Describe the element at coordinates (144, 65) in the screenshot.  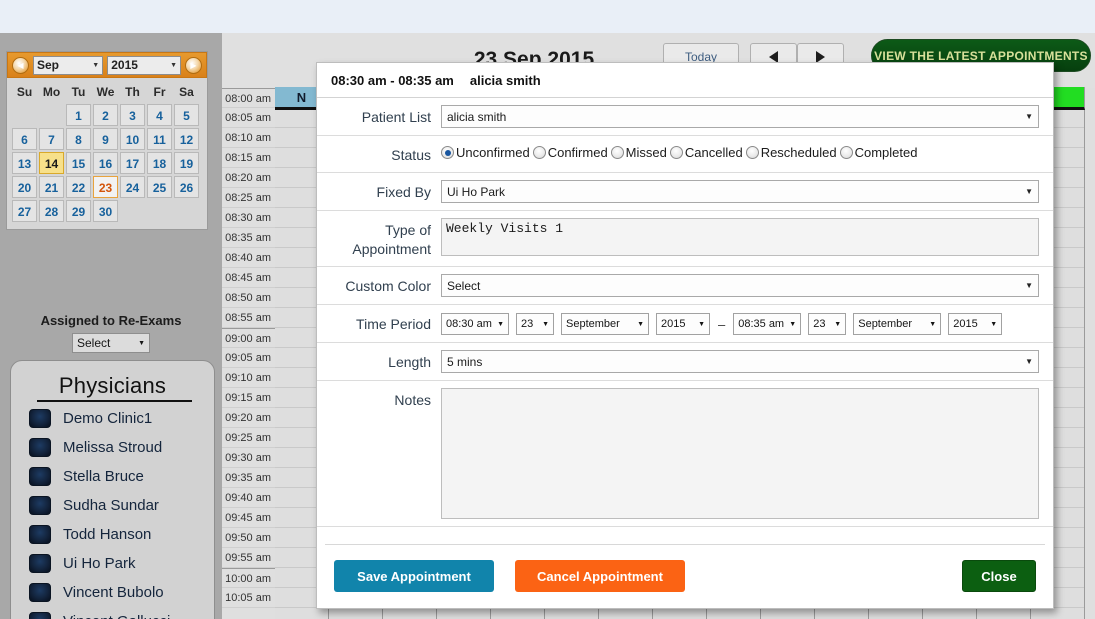
I see `calendar-year-select: 2015 ▼` at that location.